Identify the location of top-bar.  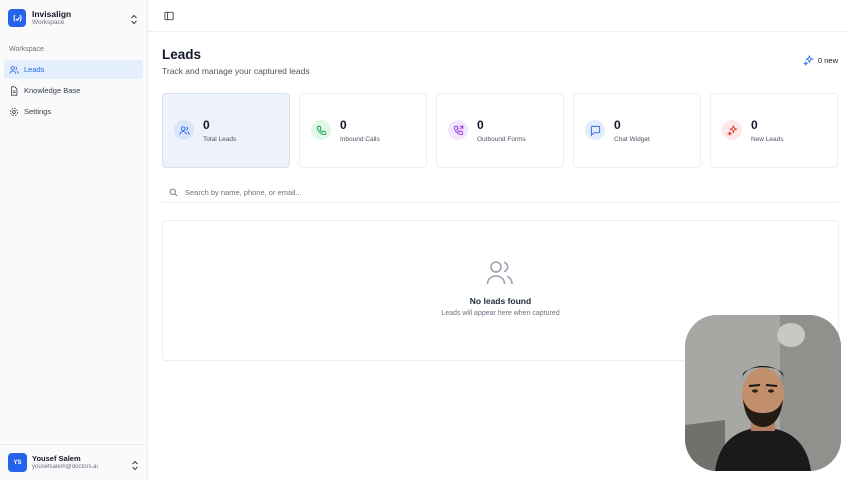
(498, 16).